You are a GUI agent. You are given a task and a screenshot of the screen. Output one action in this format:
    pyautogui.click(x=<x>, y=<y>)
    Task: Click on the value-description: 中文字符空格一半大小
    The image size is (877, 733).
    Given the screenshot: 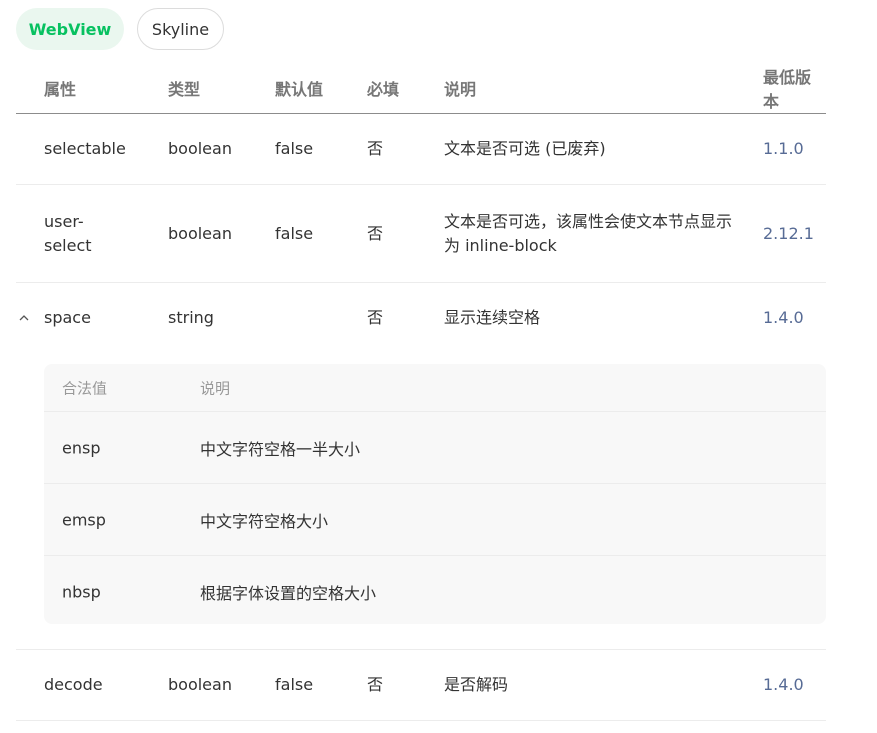 What is the action you would take?
    pyautogui.click(x=280, y=449)
    